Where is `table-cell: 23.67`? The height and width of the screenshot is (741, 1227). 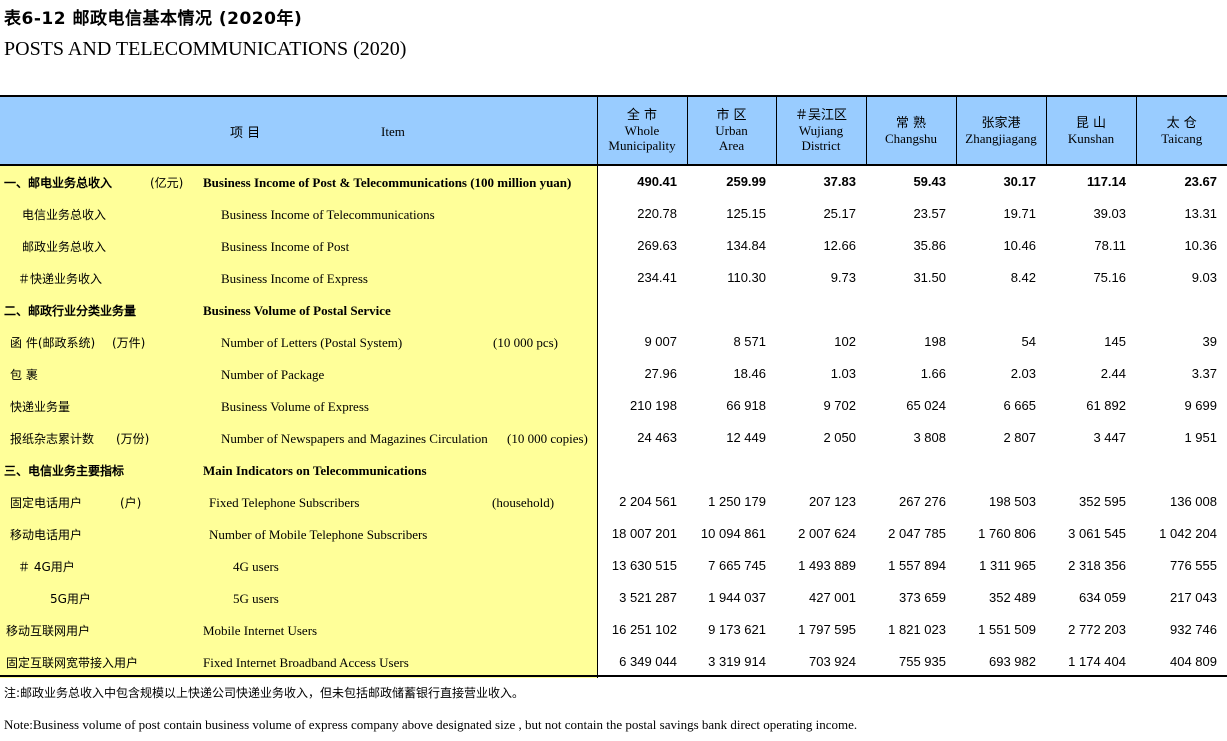
table-cell: 23.67 is located at coordinates (1200, 181).